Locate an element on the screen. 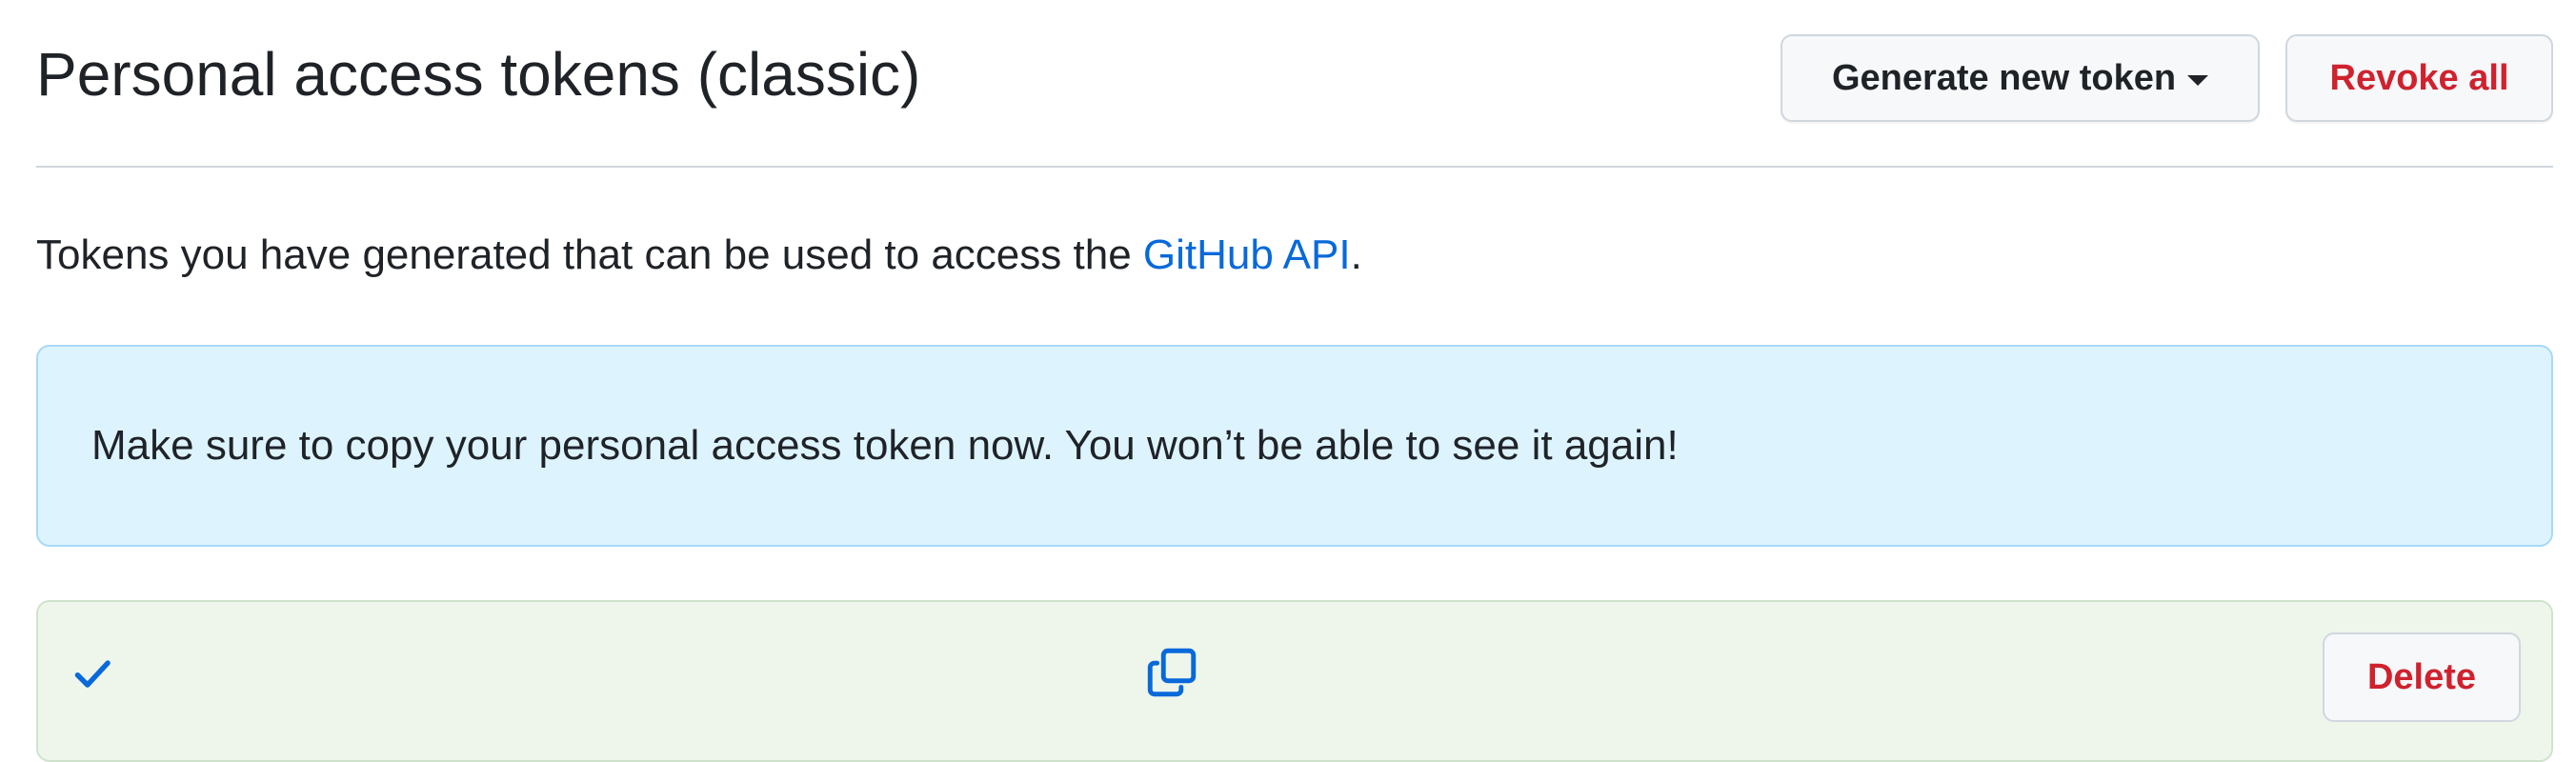  revoke-all-label: Revoke all is located at coordinates (2419, 78).